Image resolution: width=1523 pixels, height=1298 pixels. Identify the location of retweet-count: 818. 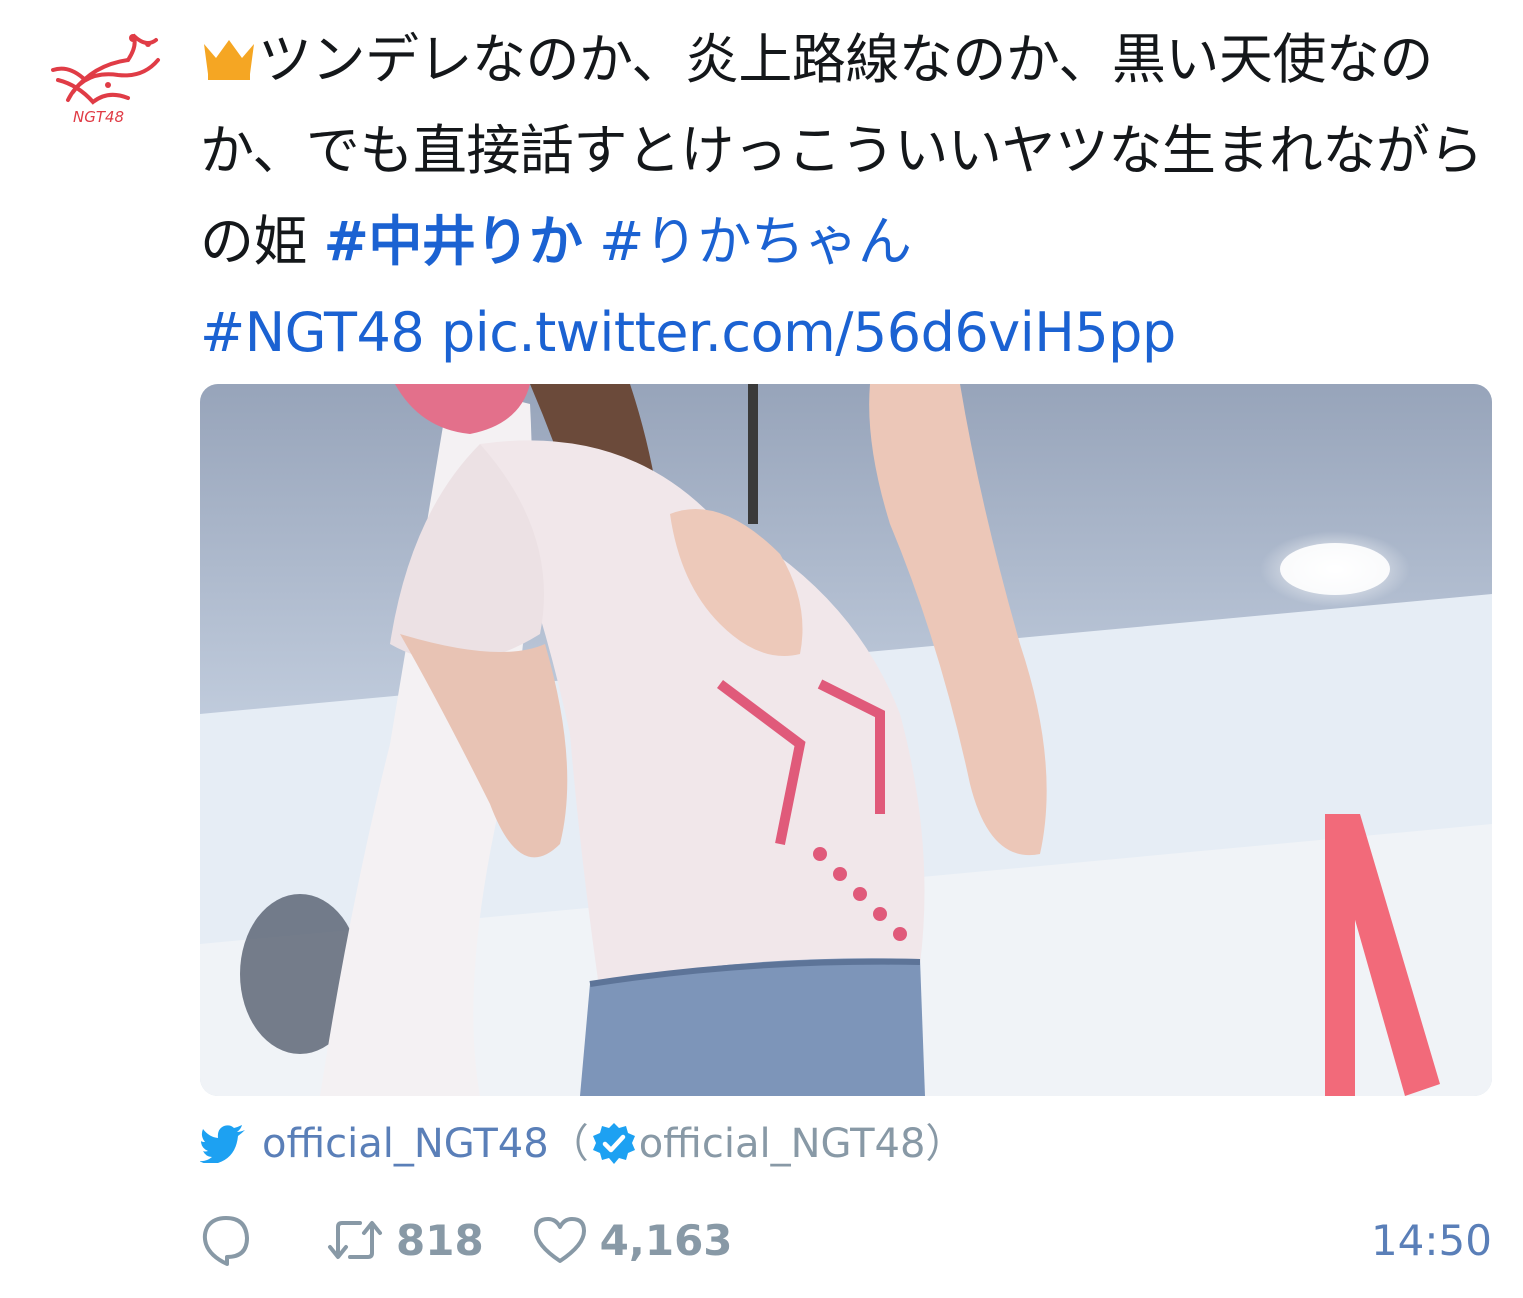
(440, 1240).